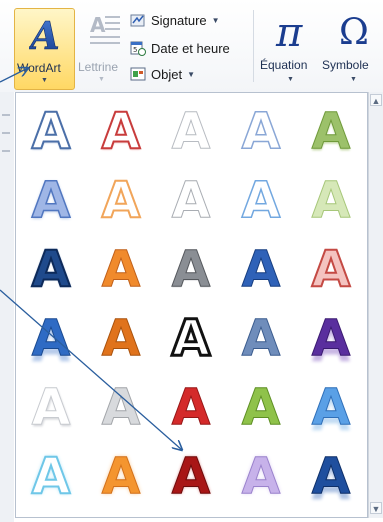  I want to click on ribbon-separator, so click(253, 46).